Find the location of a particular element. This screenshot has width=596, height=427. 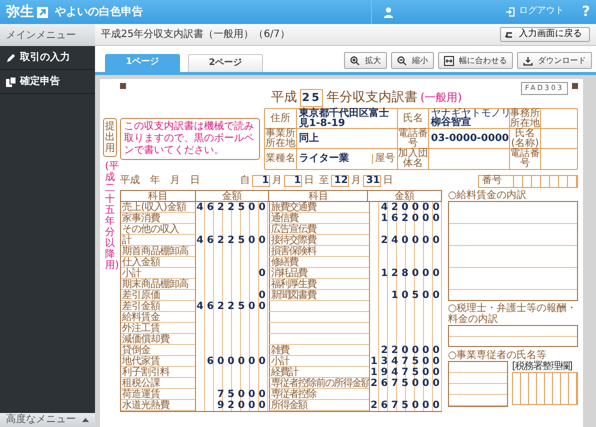

row-label: 期首商品棚卸高 is located at coordinates (155, 251).